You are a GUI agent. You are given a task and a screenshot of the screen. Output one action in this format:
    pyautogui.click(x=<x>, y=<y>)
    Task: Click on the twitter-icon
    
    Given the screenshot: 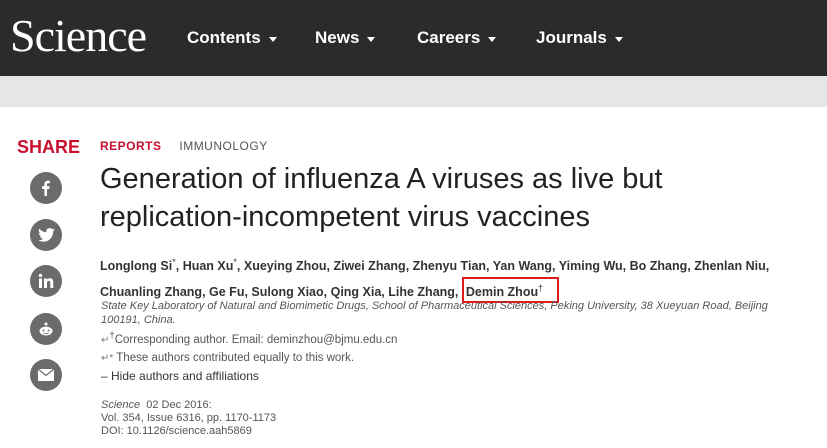 What is the action you would take?
    pyautogui.click(x=46, y=235)
    